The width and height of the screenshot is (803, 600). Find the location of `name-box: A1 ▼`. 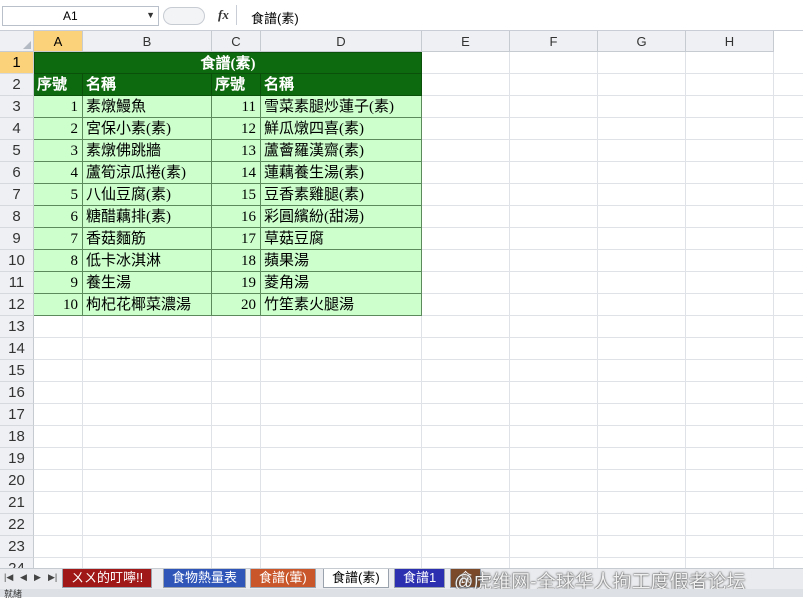

name-box: A1 ▼ is located at coordinates (80, 16).